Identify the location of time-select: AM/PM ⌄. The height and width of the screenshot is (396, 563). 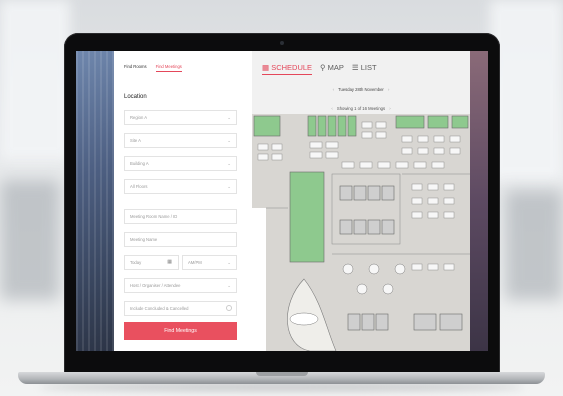
(209, 262).